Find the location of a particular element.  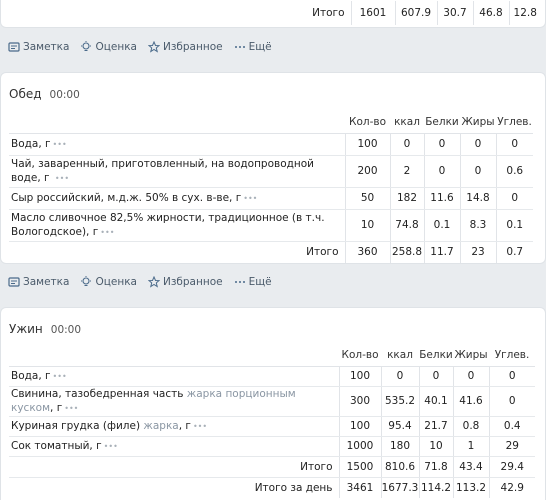

protein-cell: 0.1 is located at coordinates (441, 225).